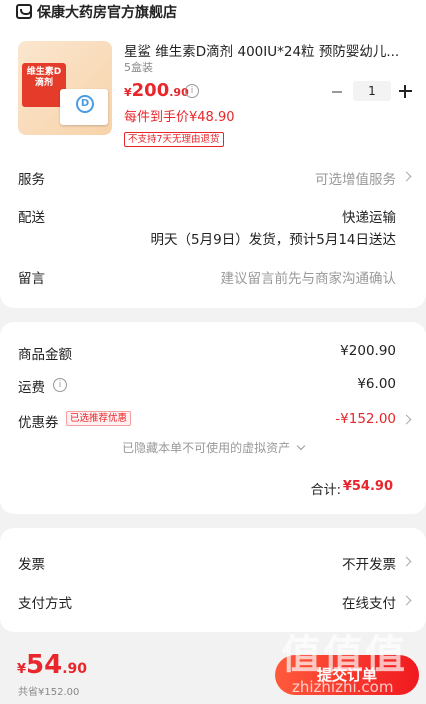 Image resolution: width=426 pixels, height=704 pixels. I want to click on invoice-value: 不开发票, so click(369, 563).